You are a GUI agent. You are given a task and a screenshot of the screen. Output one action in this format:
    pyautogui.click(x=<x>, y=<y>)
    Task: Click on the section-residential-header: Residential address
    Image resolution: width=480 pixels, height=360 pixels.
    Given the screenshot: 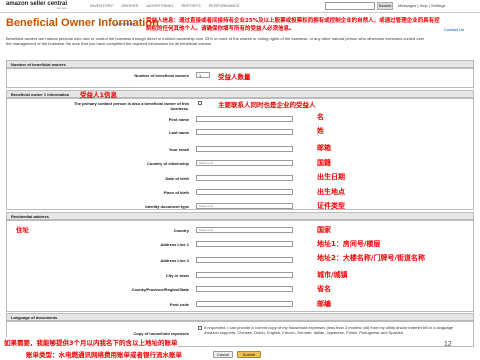 What is the action you would take?
    pyautogui.click(x=240, y=216)
    